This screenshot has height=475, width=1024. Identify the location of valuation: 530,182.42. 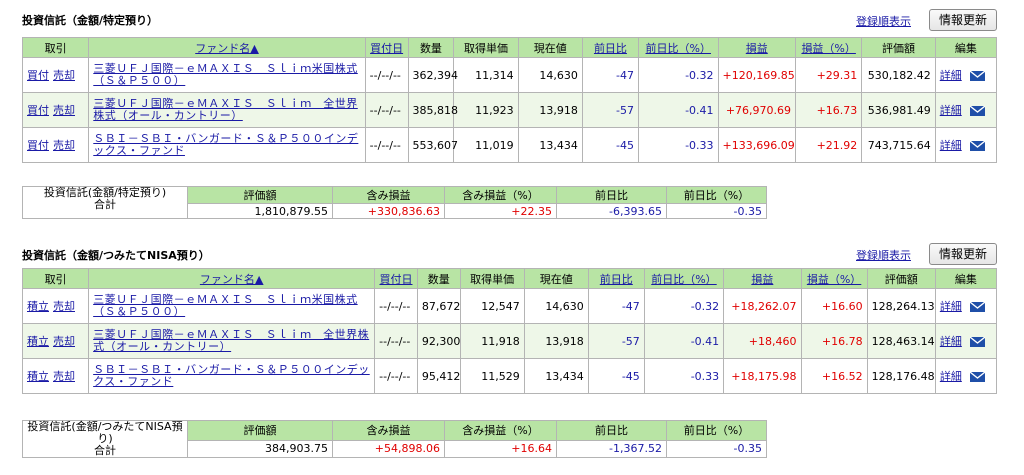
(898, 75).